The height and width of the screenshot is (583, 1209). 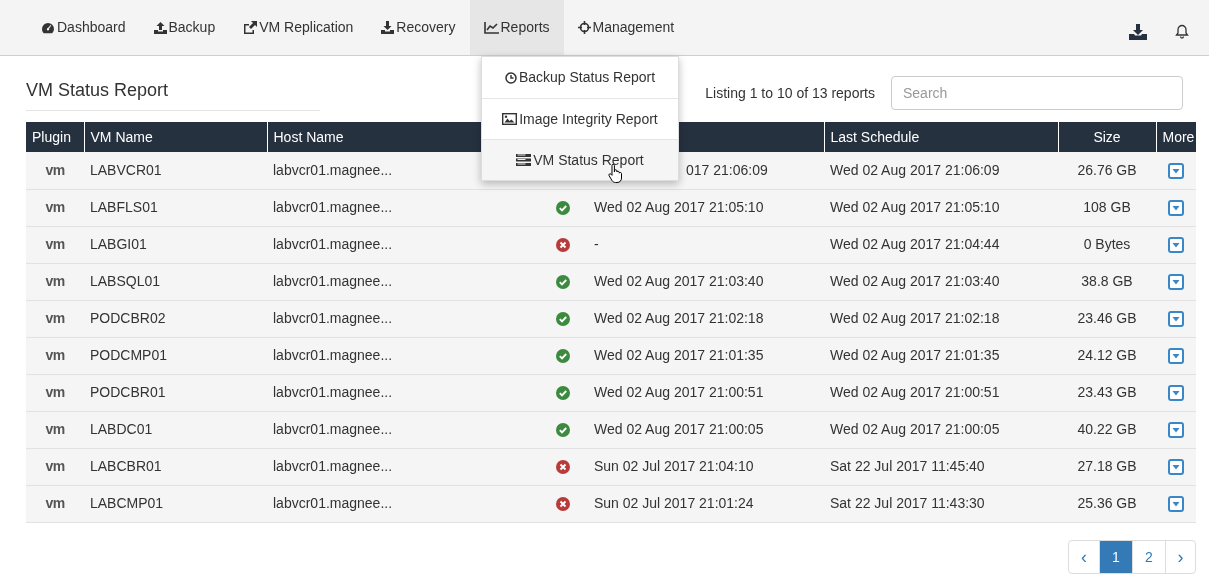 What do you see at coordinates (121, 429) in the screenshot?
I see `vm-name: LABDC01` at bounding box center [121, 429].